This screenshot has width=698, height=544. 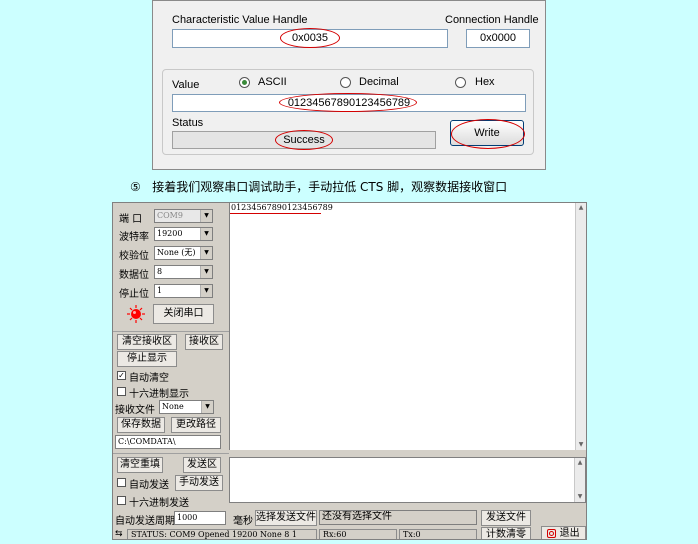 I want to click on auto-clear-checkbox: ✓, so click(x=121, y=375).